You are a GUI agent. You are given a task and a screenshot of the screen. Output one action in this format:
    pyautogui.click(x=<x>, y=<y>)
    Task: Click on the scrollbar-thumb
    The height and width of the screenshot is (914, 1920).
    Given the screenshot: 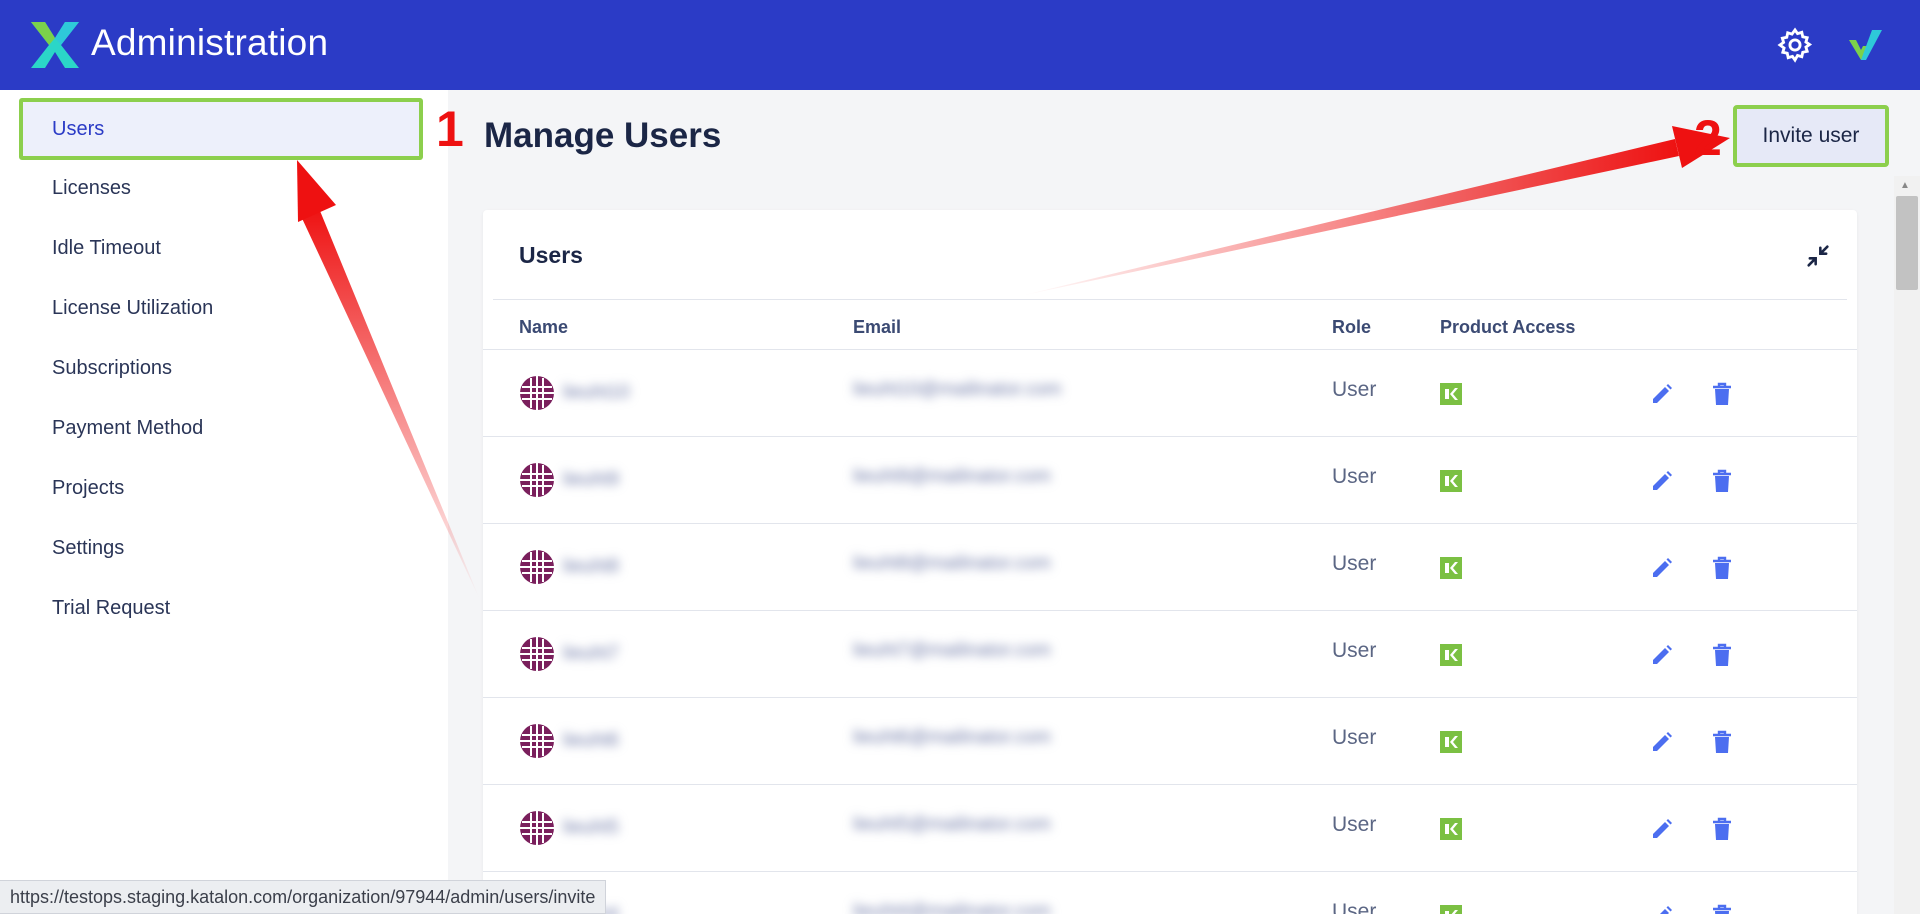 What is the action you would take?
    pyautogui.click(x=1907, y=243)
    